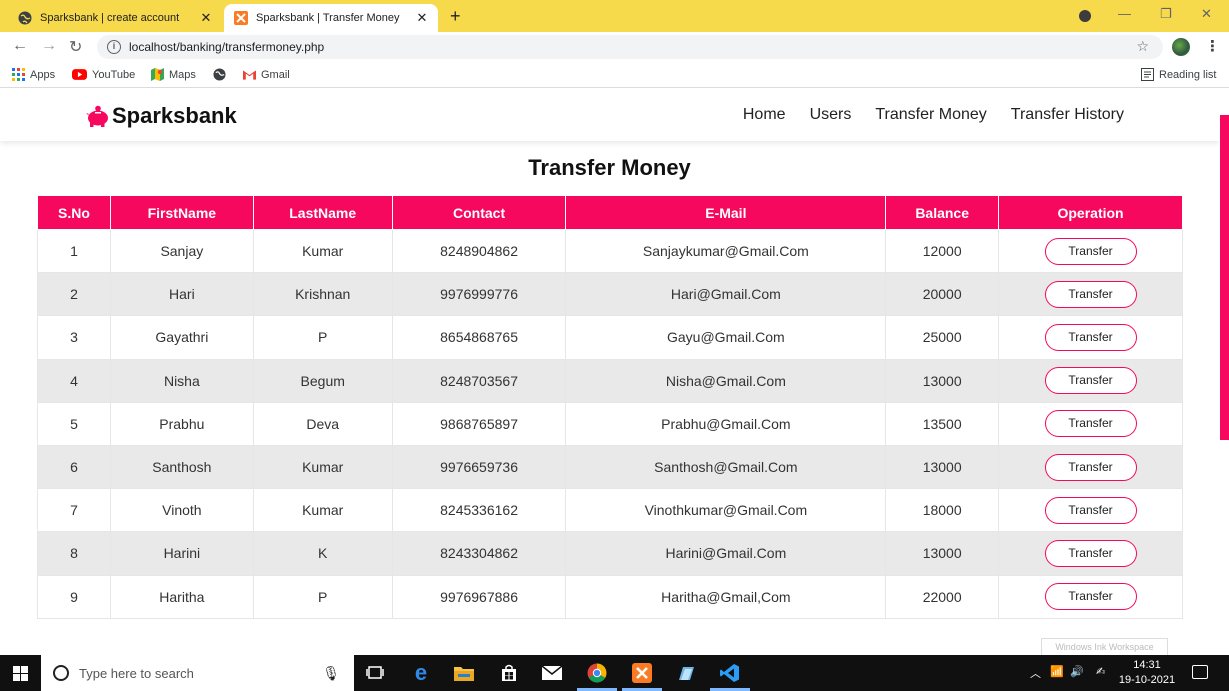 Image resolution: width=1229 pixels, height=691 pixels. What do you see at coordinates (25, 18) in the screenshot?
I see `globe-icon` at bounding box center [25, 18].